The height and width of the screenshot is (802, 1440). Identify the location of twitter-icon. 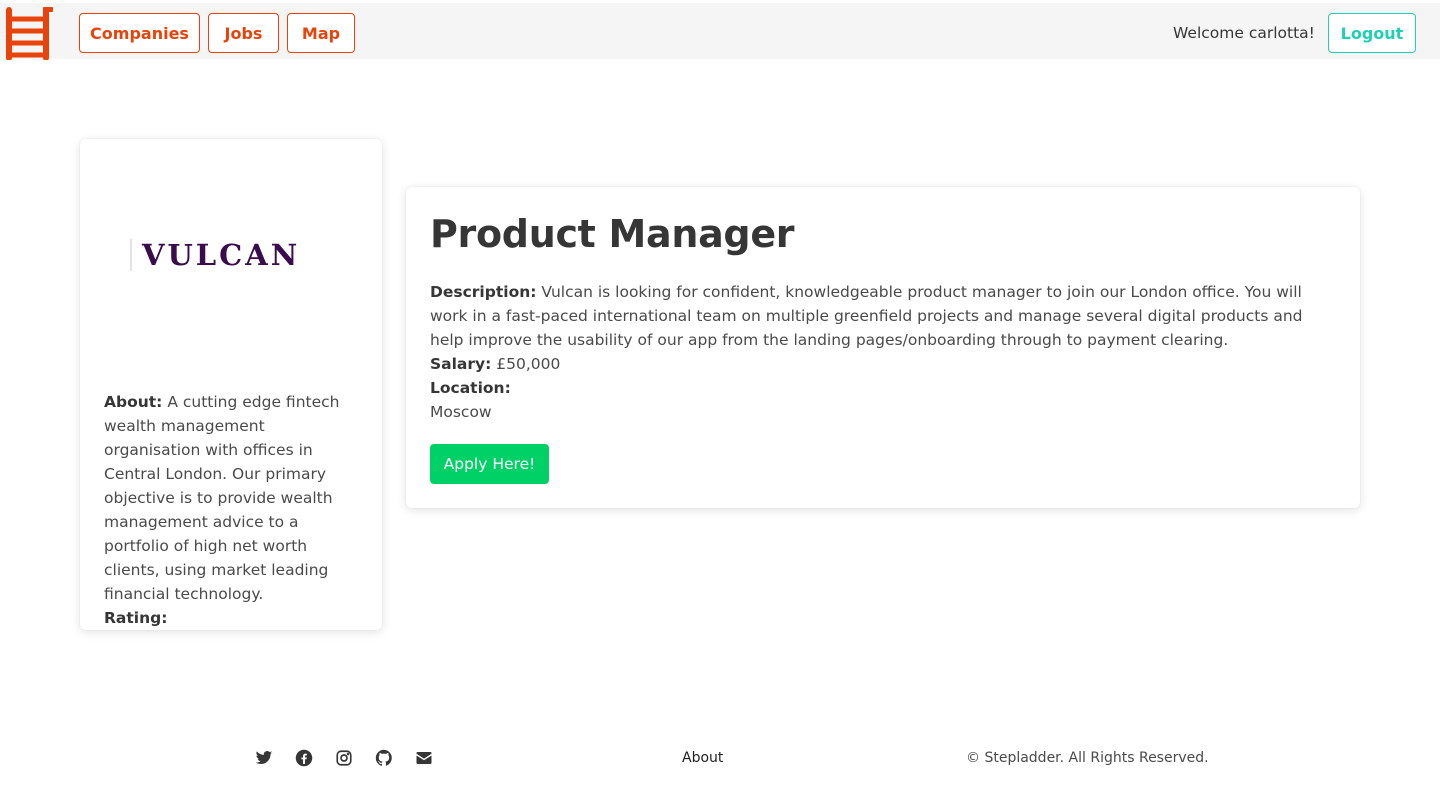
(264, 758).